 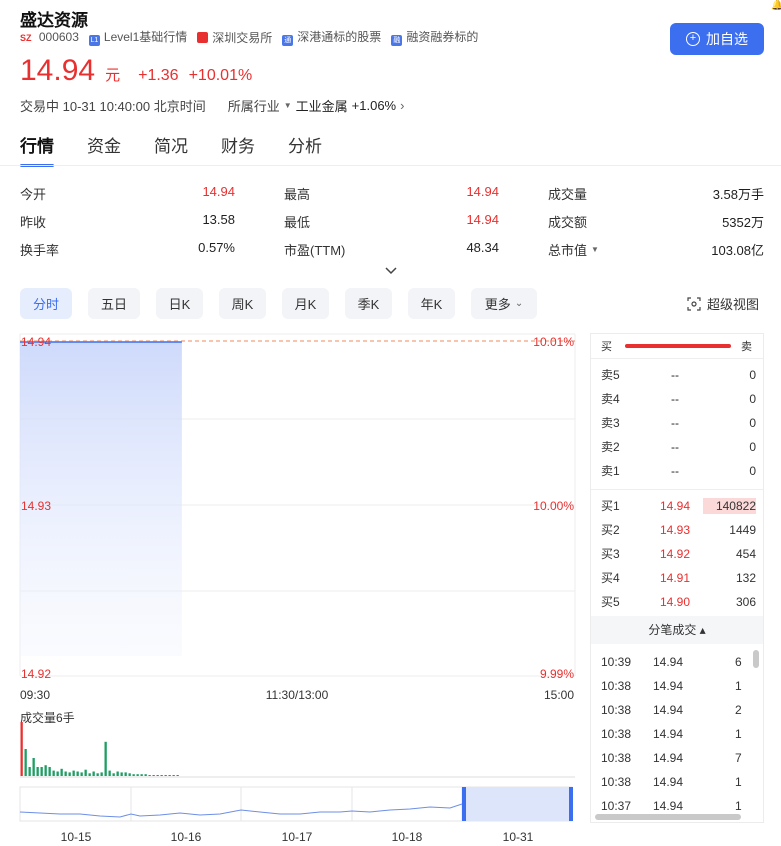 What do you see at coordinates (26, 38) in the screenshot?
I see `market-badge: SZ` at bounding box center [26, 38].